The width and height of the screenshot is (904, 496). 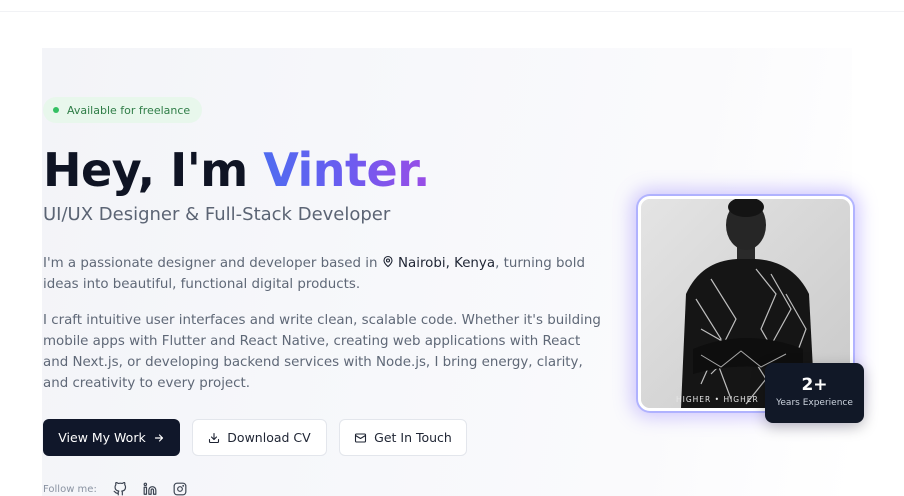 I want to click on instagram-icon, so click(x=180, y=489).